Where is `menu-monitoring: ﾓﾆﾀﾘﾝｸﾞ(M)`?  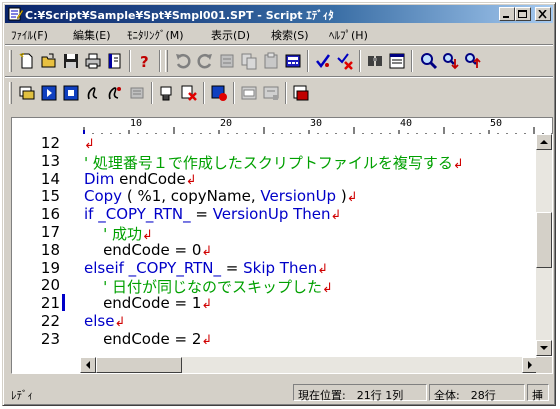
menu-monitoring: ﾓﾆﾀﾘﾝｸﾞ(M) is located at coordinates (155, 35).